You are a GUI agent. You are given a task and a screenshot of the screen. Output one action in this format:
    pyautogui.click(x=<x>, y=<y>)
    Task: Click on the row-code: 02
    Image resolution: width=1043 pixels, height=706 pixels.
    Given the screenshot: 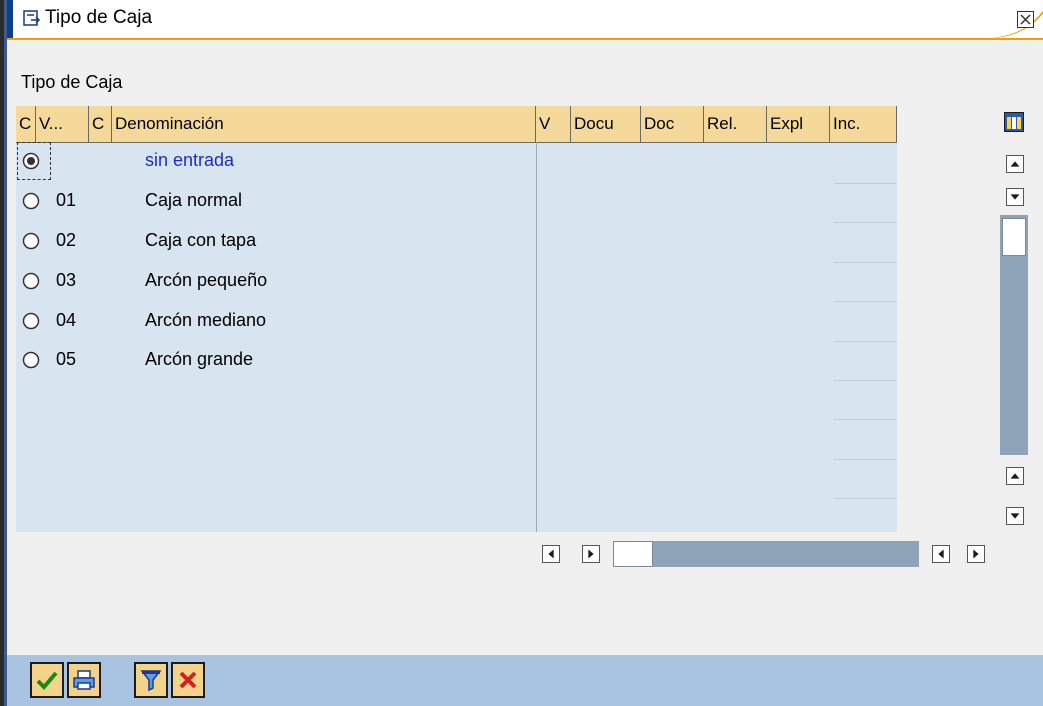 What is the action you would take?
    pyautogui.click(x=66, y=240)
    